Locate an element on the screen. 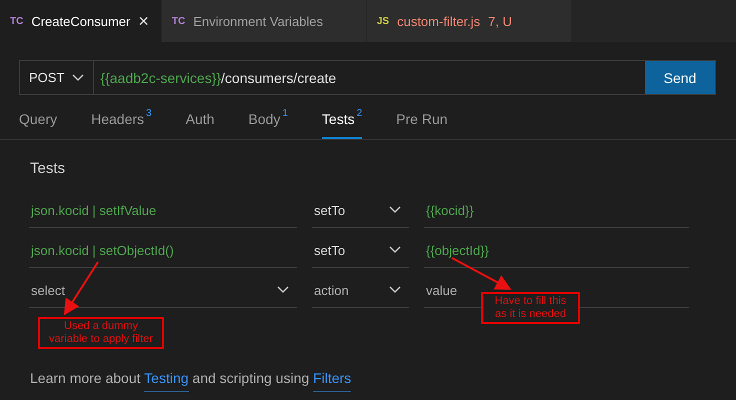 Image resolution: width=736 pixels, height=400 pixels. section-title: Tests is located at coordinates (48, 168).